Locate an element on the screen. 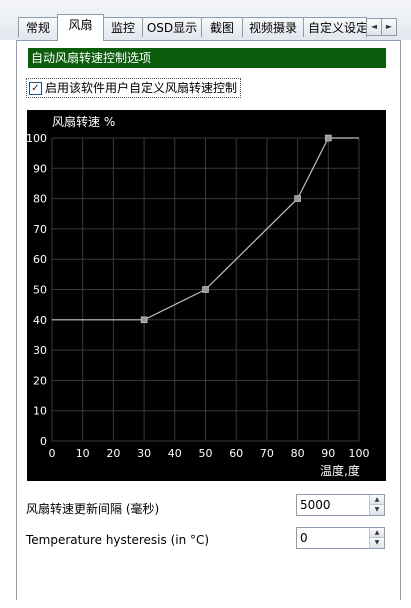 The height and width of the screenshot is (608, 411). y-tick-label: 80 is located at coordinates (40, 199).